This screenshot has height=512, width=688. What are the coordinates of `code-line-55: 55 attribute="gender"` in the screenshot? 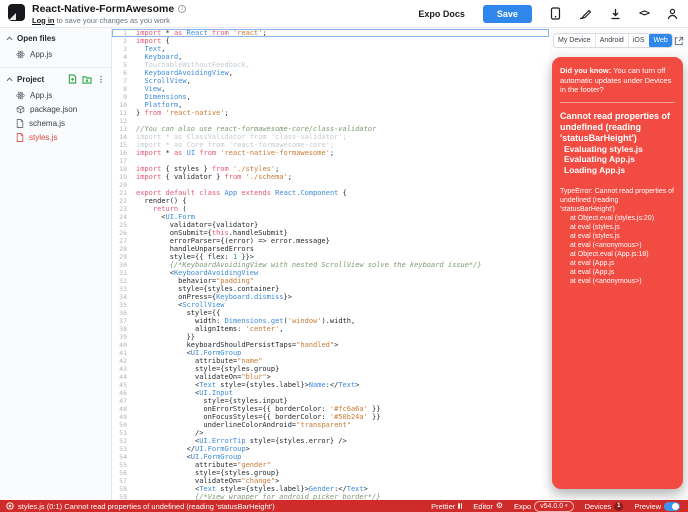 It's located at (330, 465).